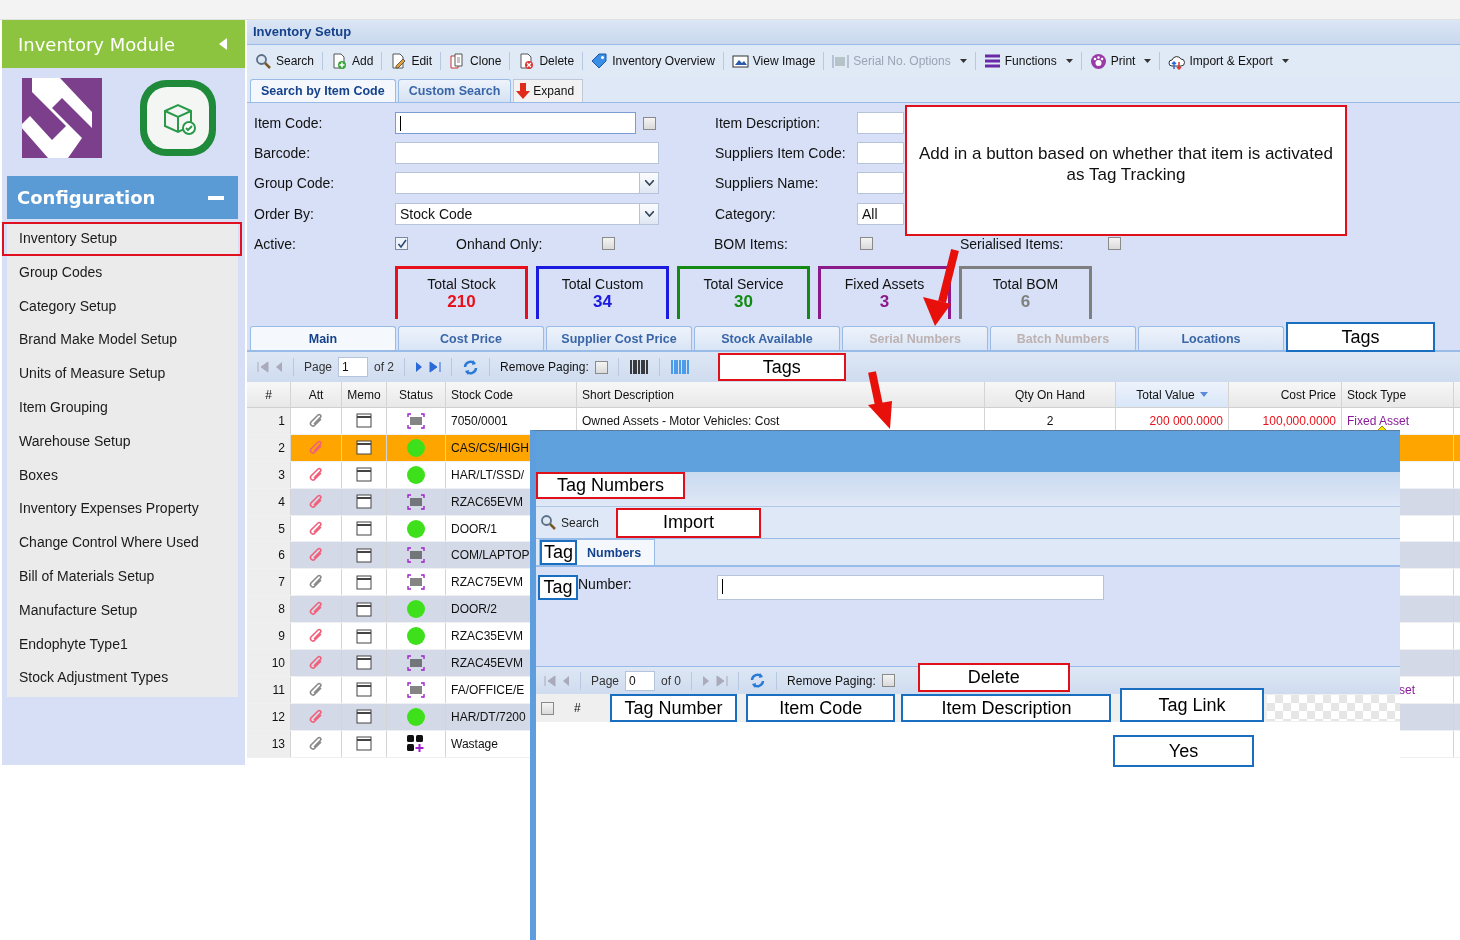 The height and width of the screenshot is (940, 1460). I want to click on toolbar-button: Add, so click(352, 61).